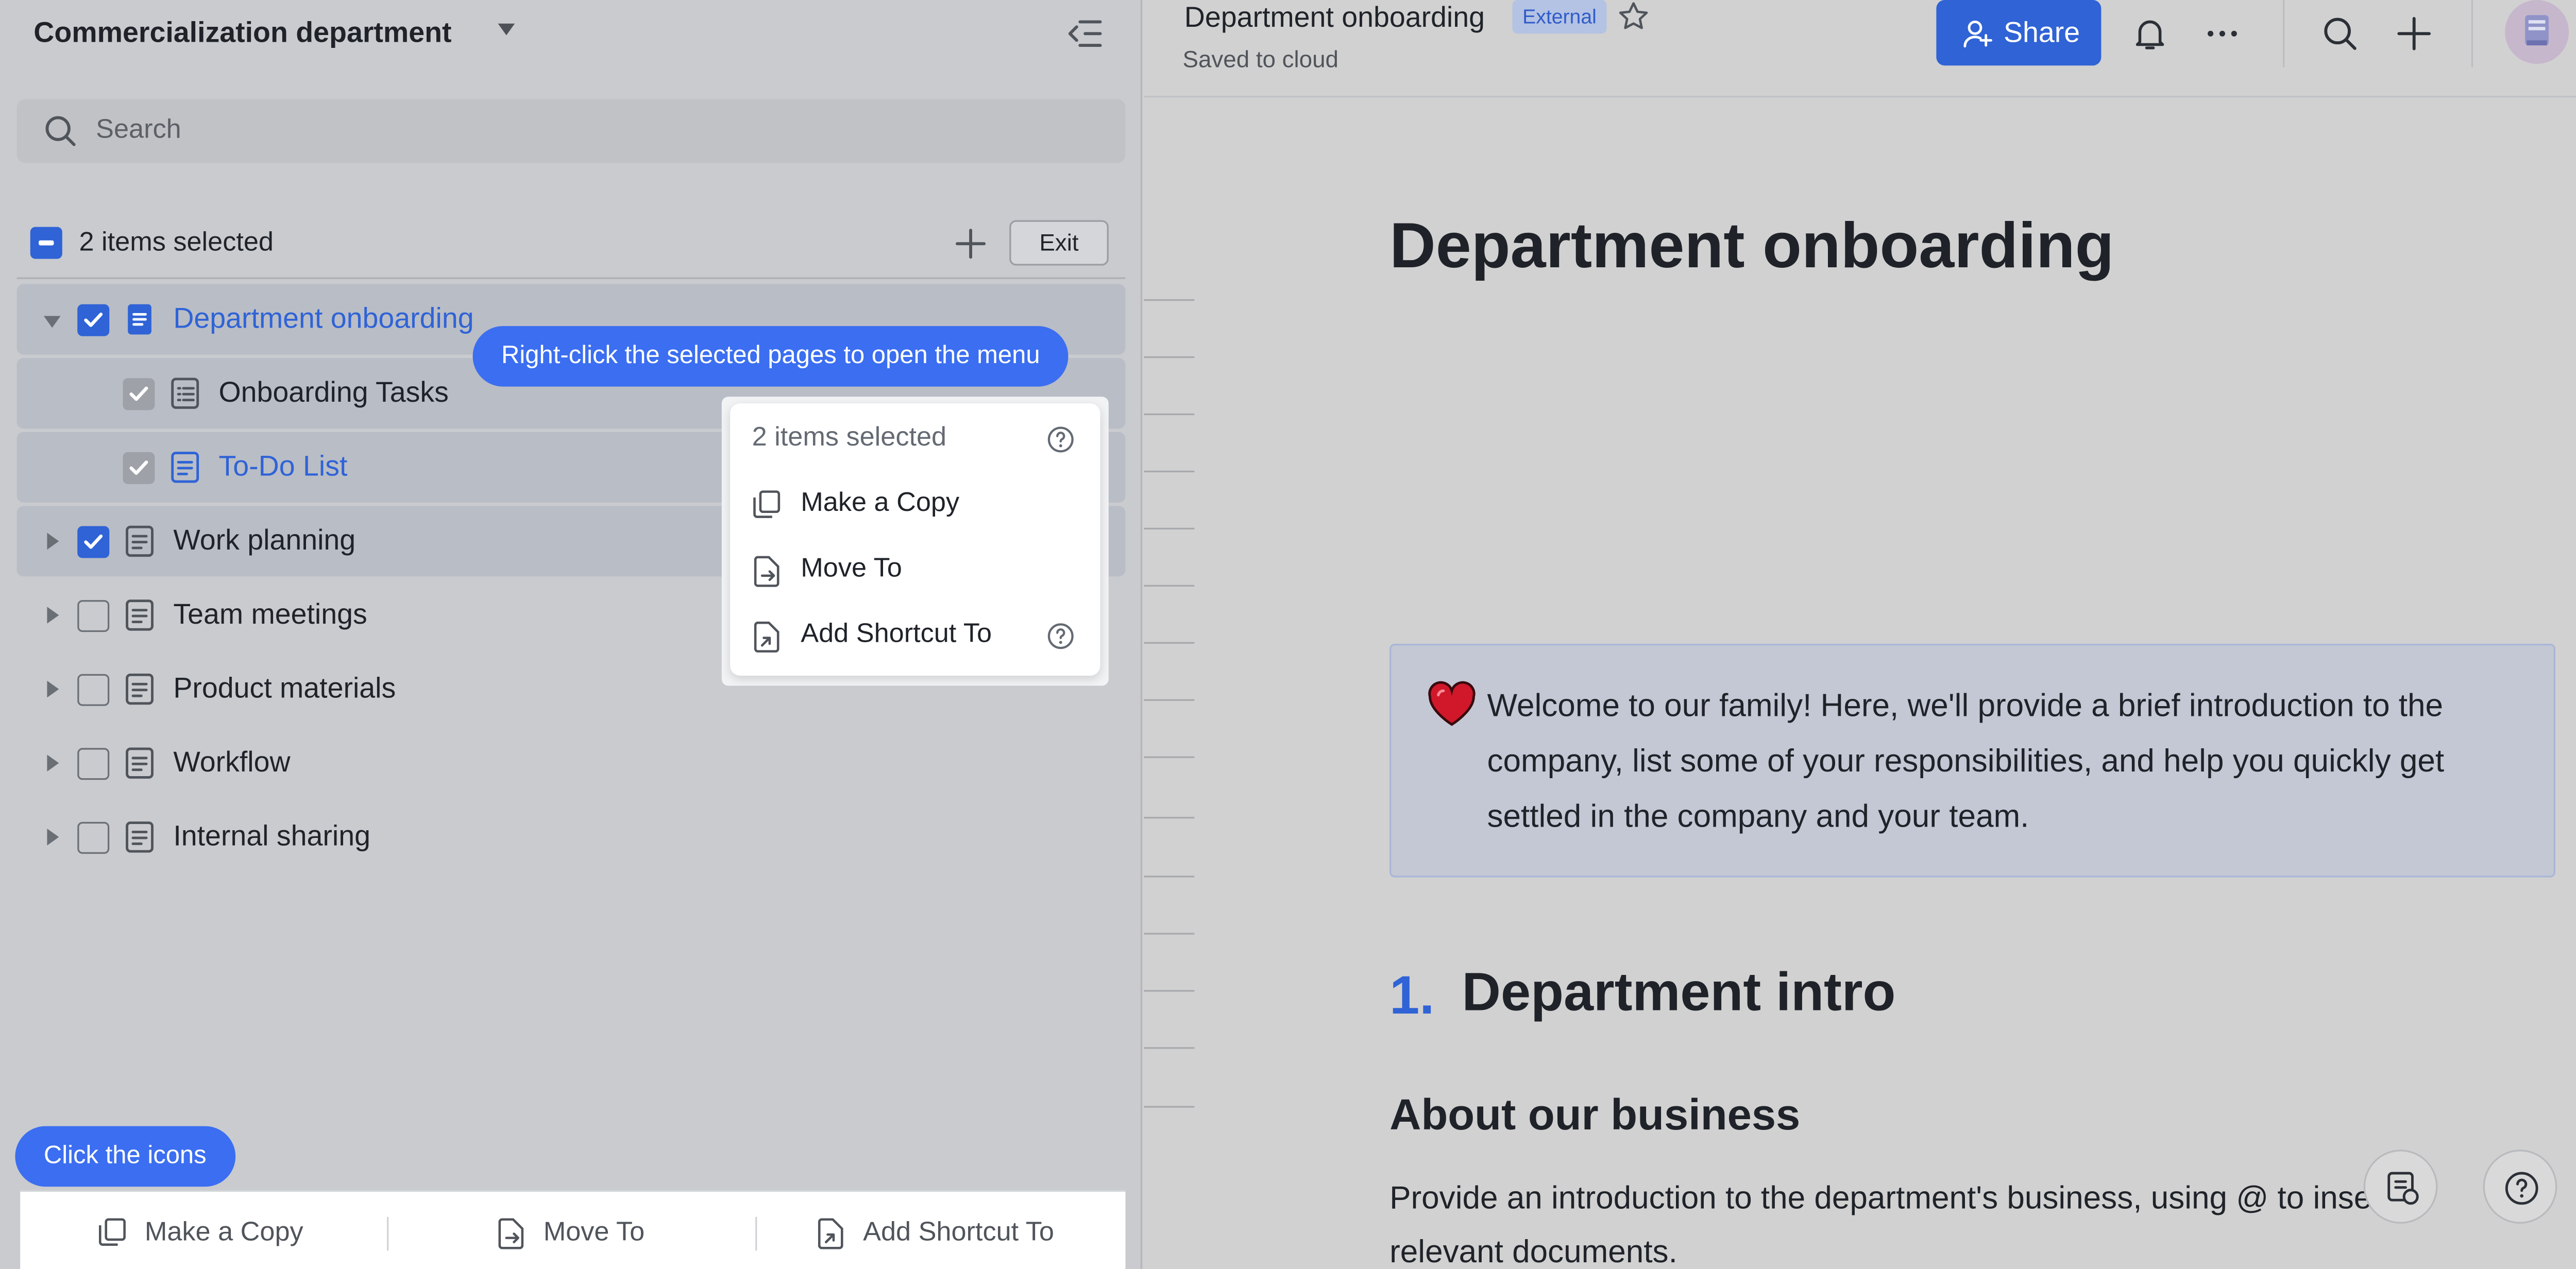  I want to click on menu-item-add-shortcut-to: Add Shortcut To, so click(920, 637).